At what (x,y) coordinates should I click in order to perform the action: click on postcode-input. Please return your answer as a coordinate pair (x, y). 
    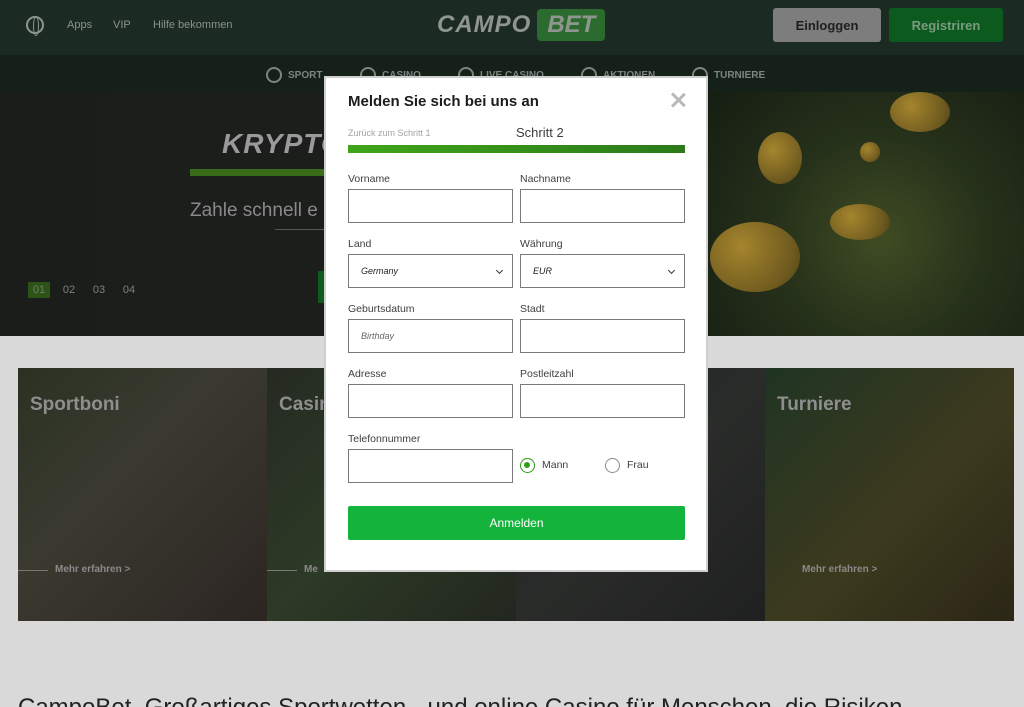
    Looking at the image, I should click on (602, 401).